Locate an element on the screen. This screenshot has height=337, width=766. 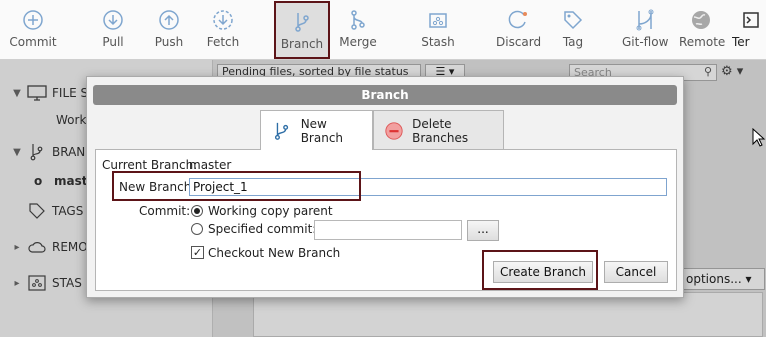
tag-icon is located at coordinates (573, 20).